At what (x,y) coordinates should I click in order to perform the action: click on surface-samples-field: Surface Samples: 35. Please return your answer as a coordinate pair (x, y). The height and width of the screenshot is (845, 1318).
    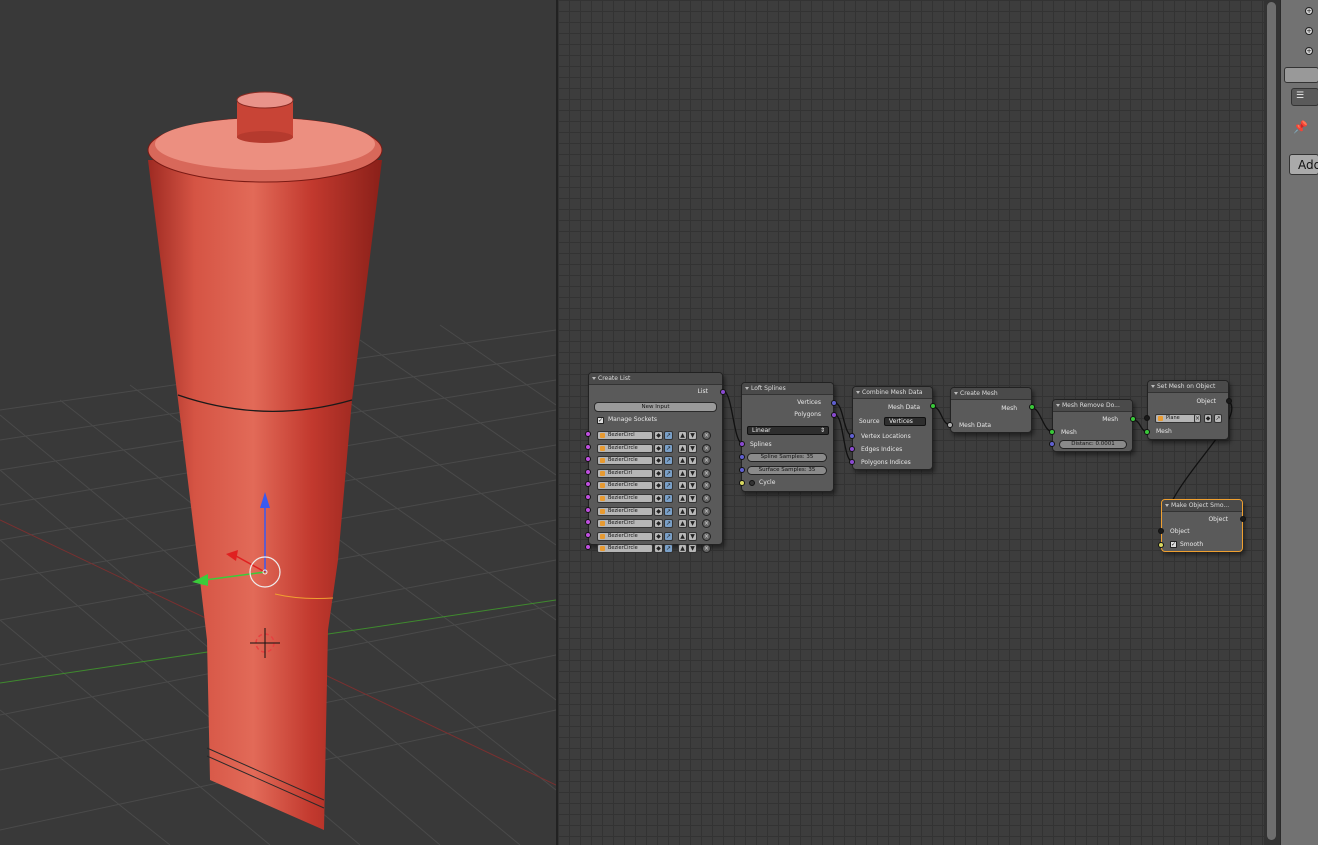
    Looking at the image, I should click on (787, 470).